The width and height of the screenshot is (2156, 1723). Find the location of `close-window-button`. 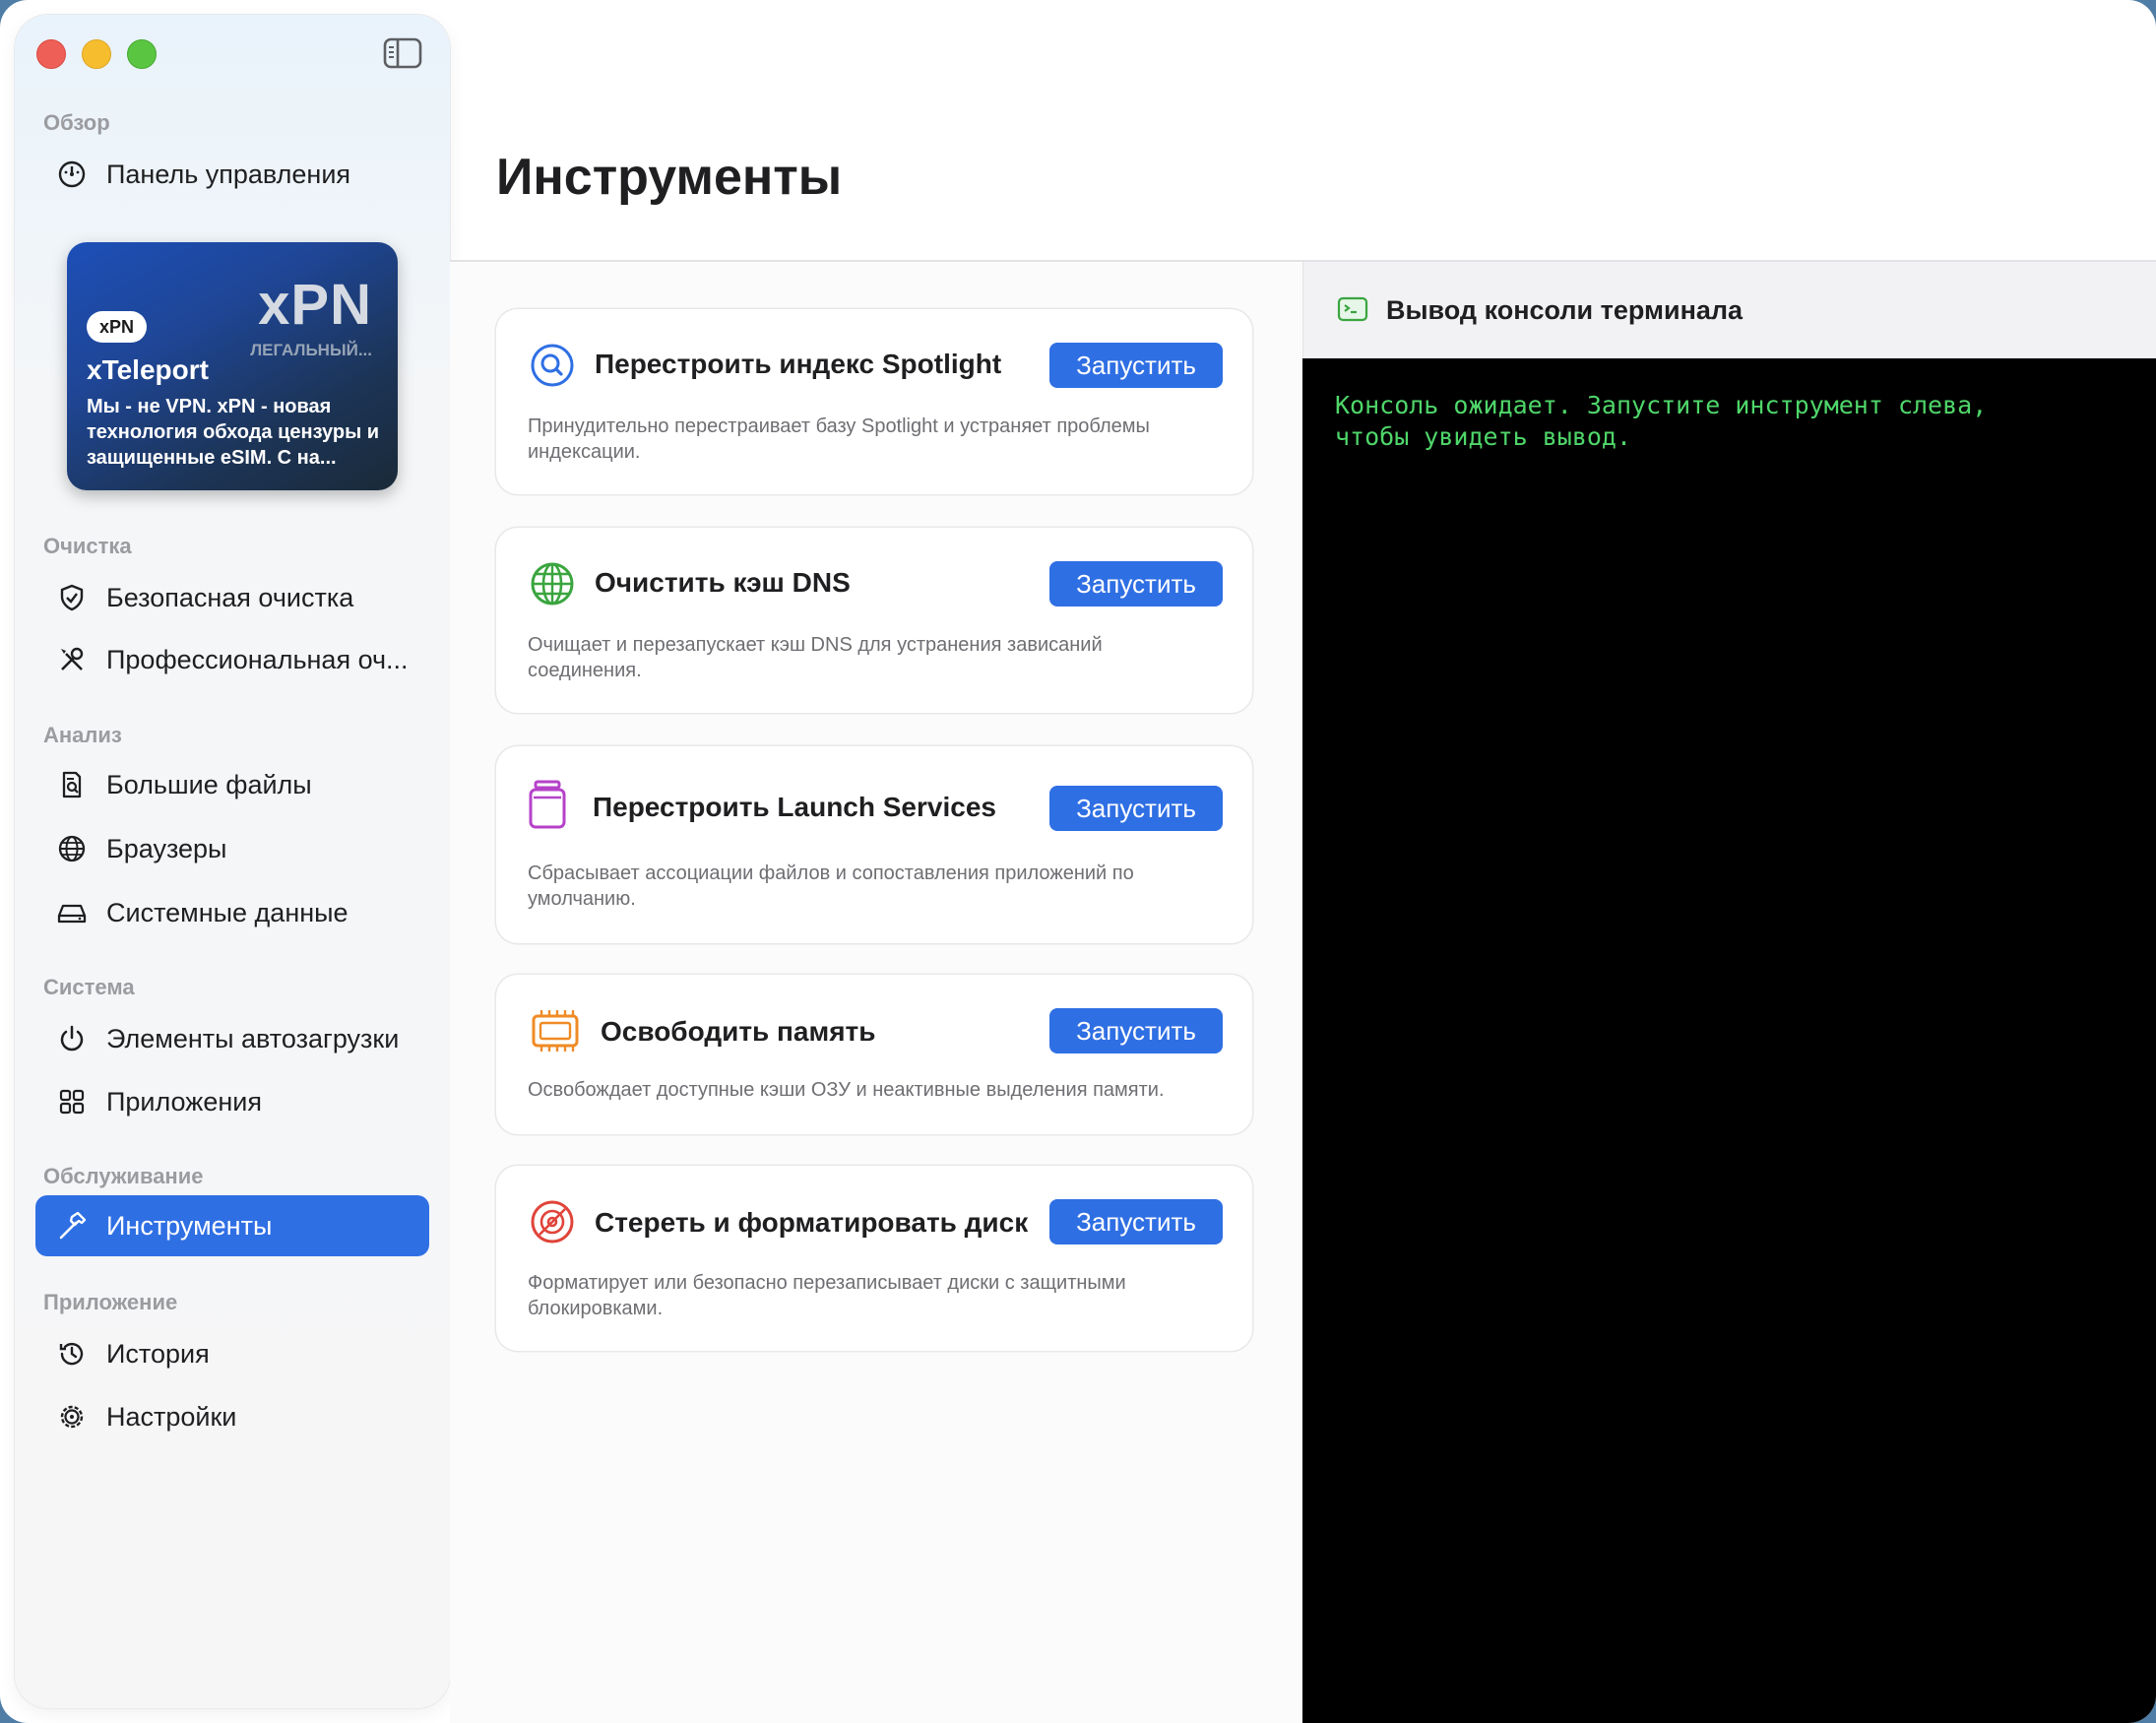

close-window-button is located at coordinates (51, 54).